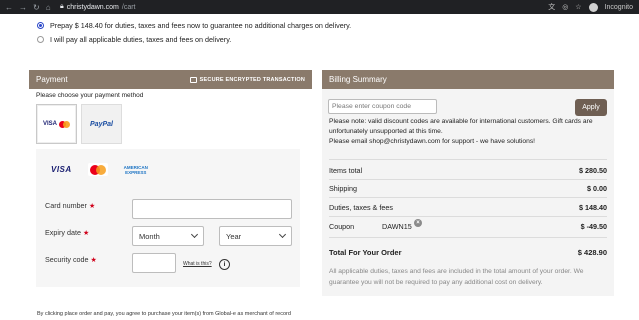 Image resolution: width=639 pixels, height=320 pixels. What do you see at coordinates (551, 7) in the screenshot?
I see `translate-icon: 文` at bounding box center [551, 7].